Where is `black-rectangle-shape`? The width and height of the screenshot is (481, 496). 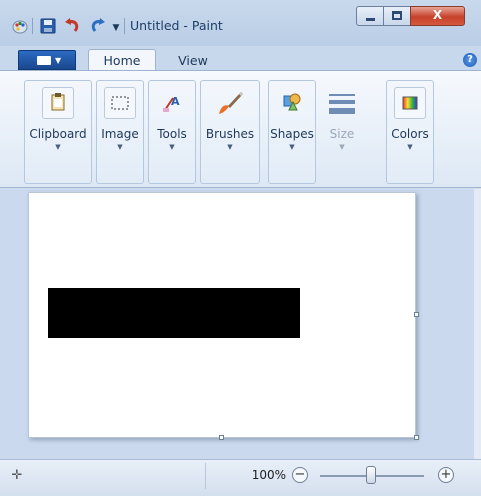
black-rectangle-shape is located at coordinates (174, 313).